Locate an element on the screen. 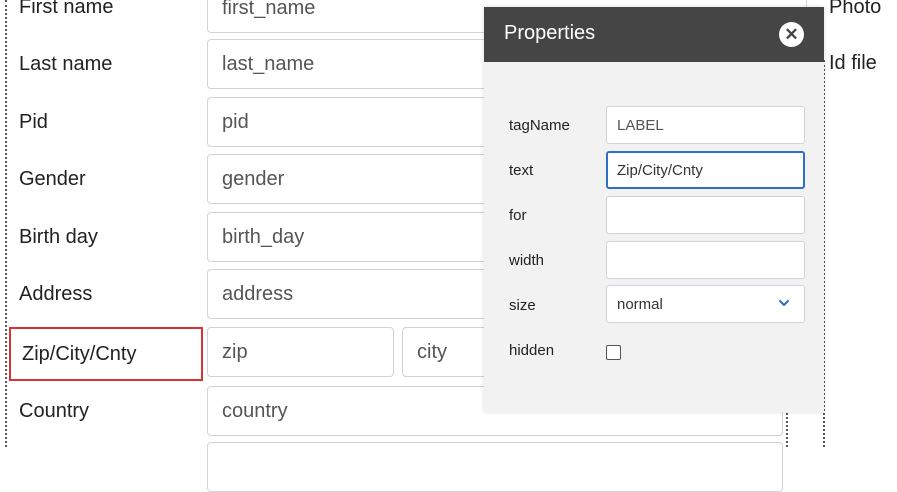 The width and height of the screenshot is (897, 492). id-file-label: Id file is located at coordinates (853, 63).